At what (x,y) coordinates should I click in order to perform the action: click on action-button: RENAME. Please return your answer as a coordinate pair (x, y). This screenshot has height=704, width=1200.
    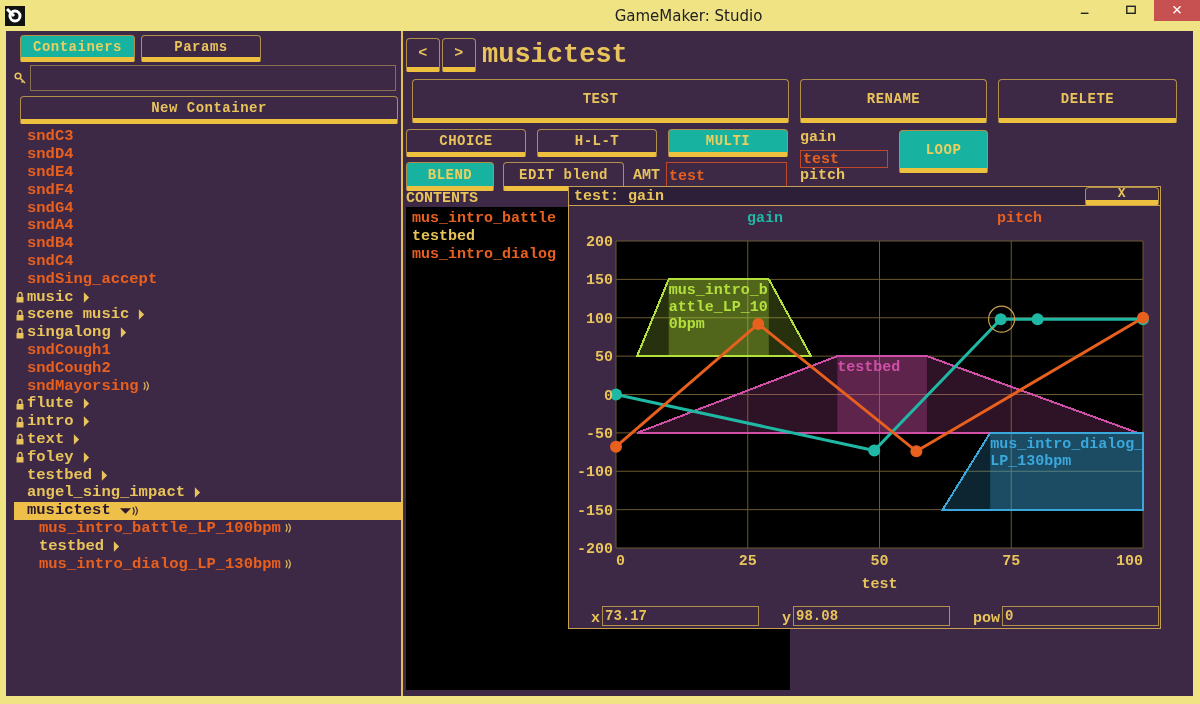
    Looking at the image, I should click on (893, 101).